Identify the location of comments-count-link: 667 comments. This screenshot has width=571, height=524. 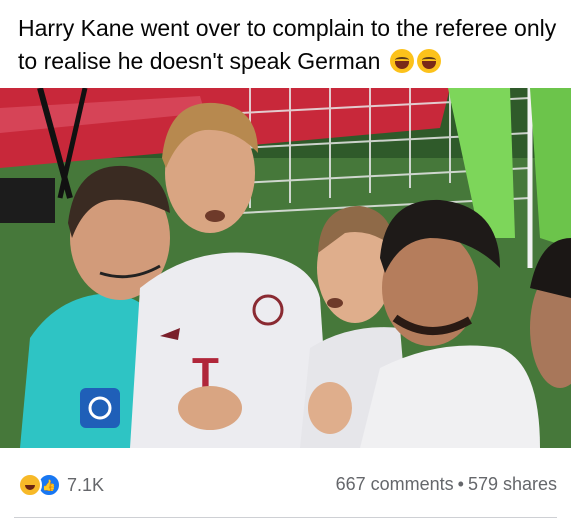
(395, 484).